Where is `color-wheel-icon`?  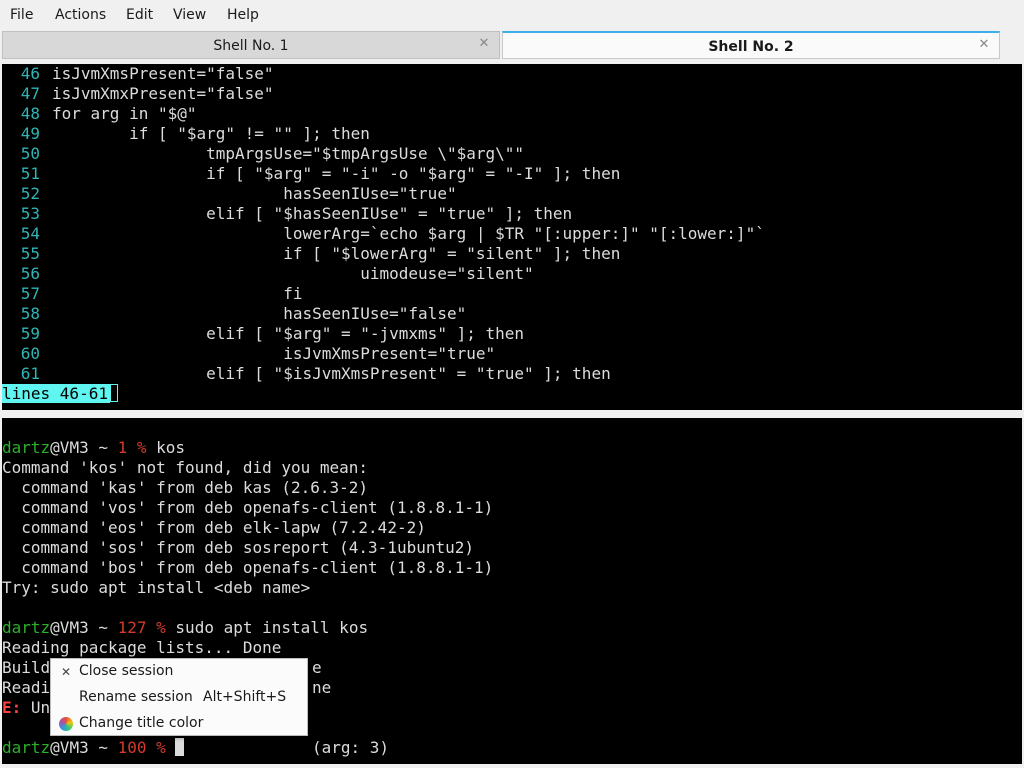
color-wheel-icon is located at coordinates (66, 724).